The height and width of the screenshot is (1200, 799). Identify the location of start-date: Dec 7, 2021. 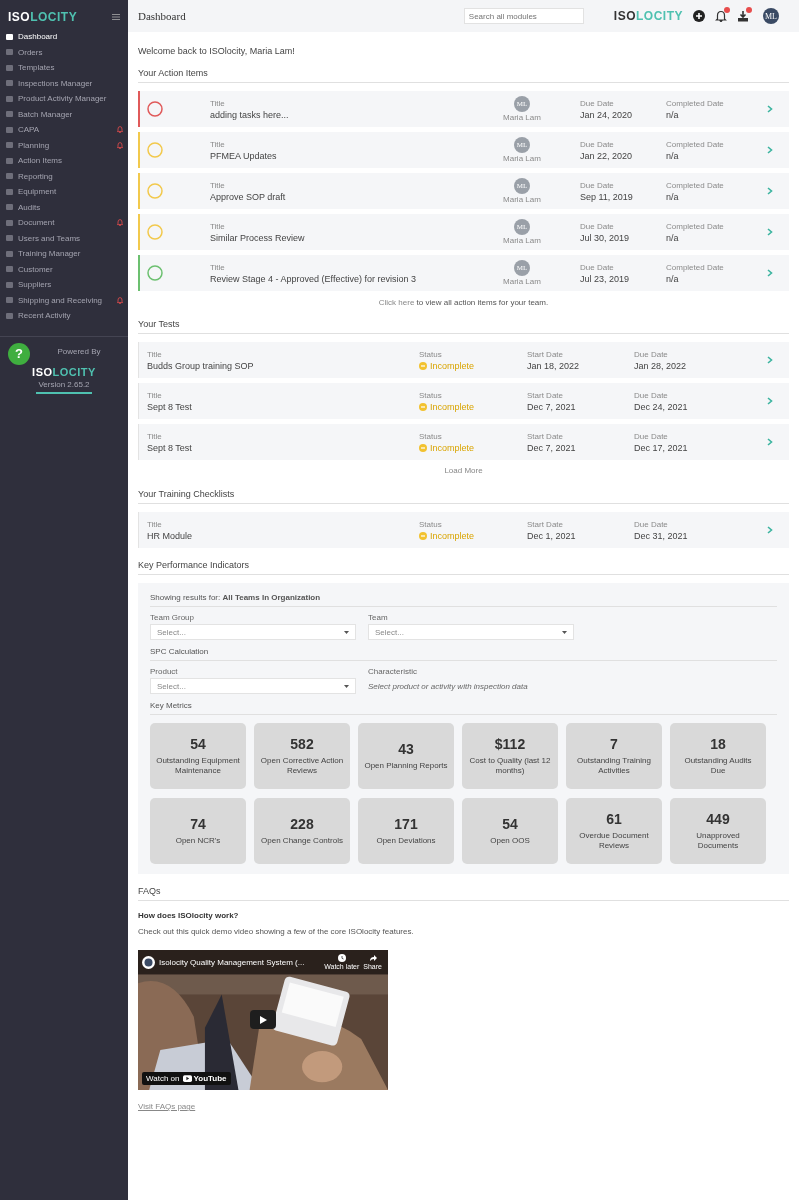
(552, 447).